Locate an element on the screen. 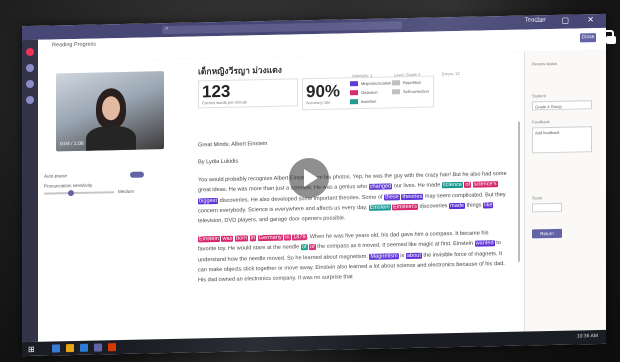 The image size is (620, 362). highlighted-word: like is located at coordinates (488, 205).